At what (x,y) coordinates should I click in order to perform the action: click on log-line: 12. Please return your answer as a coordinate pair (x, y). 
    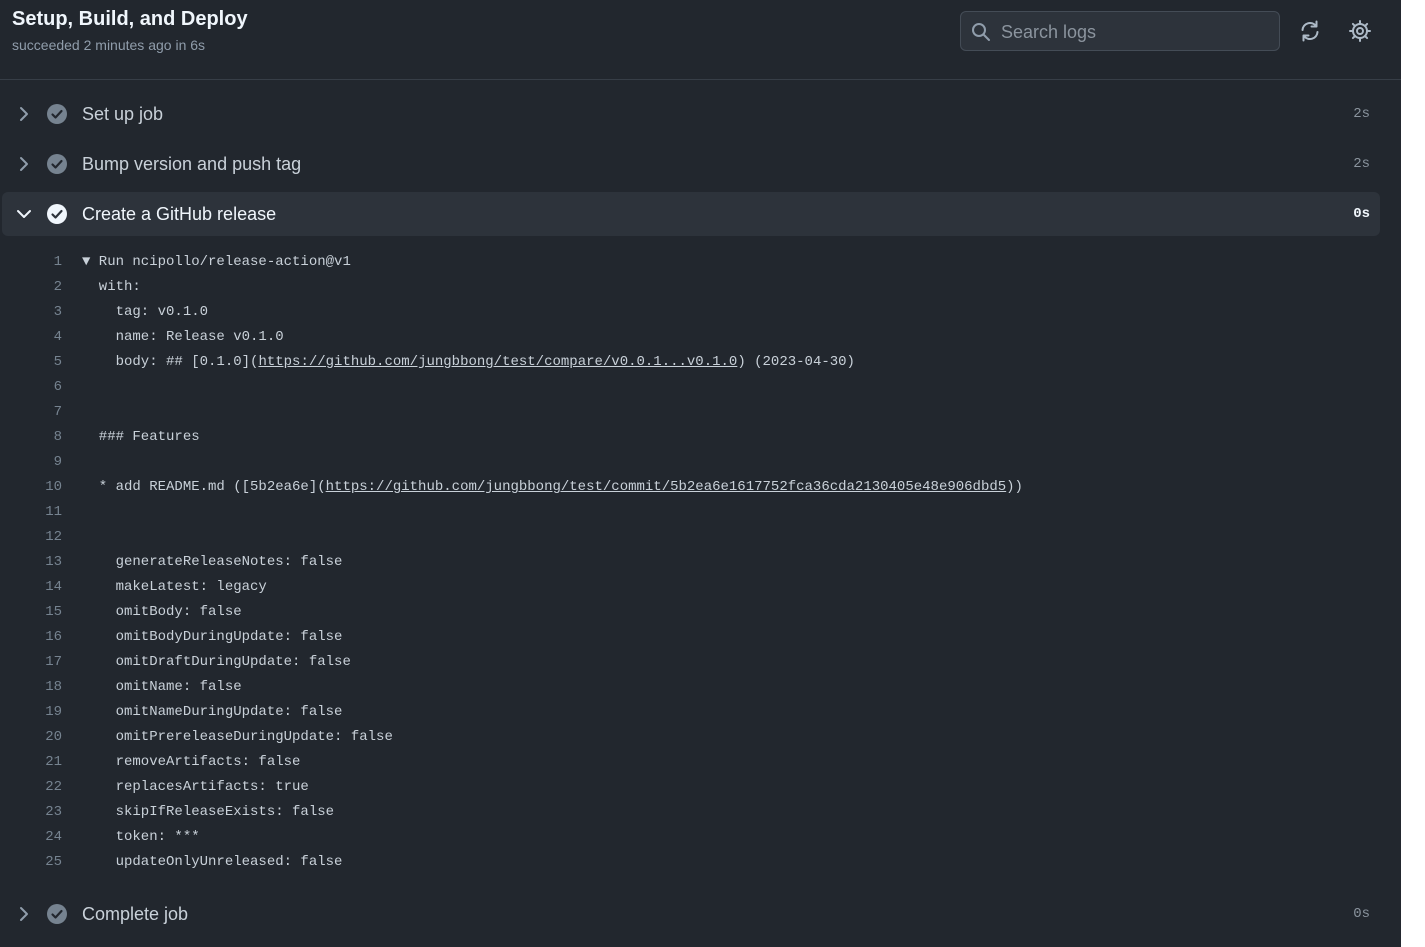
    Looking at the image, I should click on (695, 537).